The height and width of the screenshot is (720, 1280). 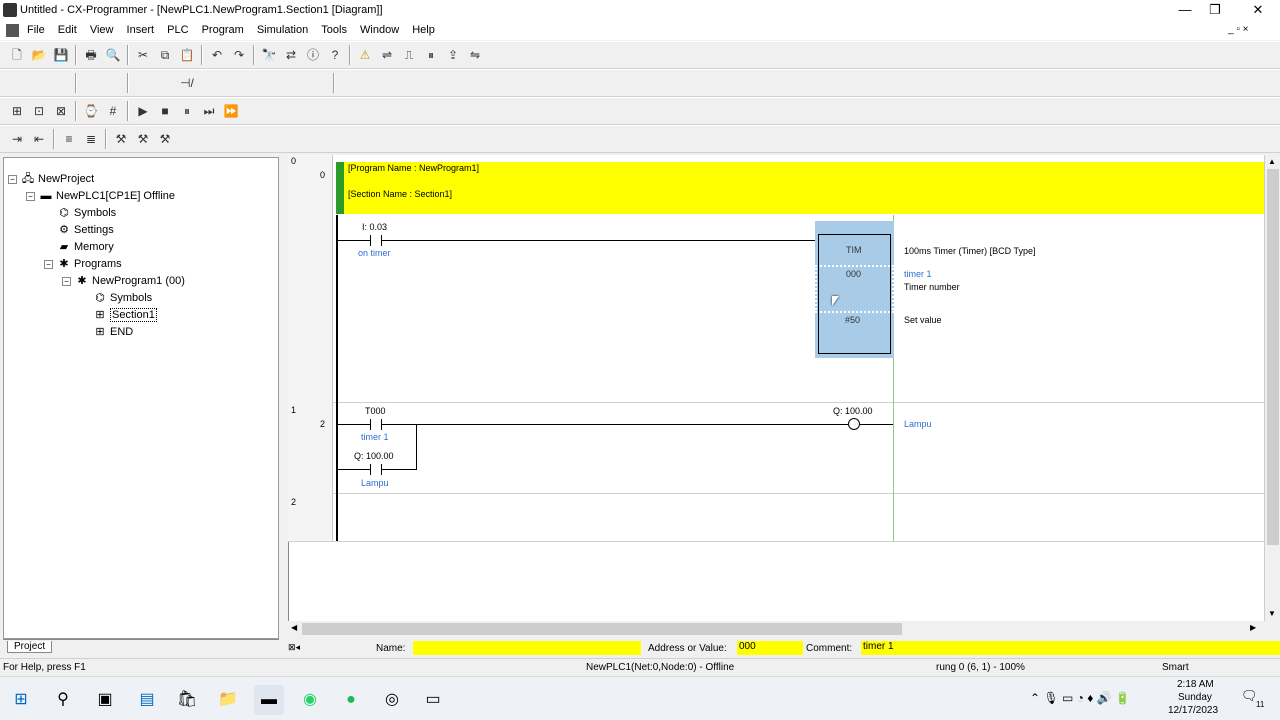 I want to click on transfer-icon: ⇪, so click(x=453, y=55).